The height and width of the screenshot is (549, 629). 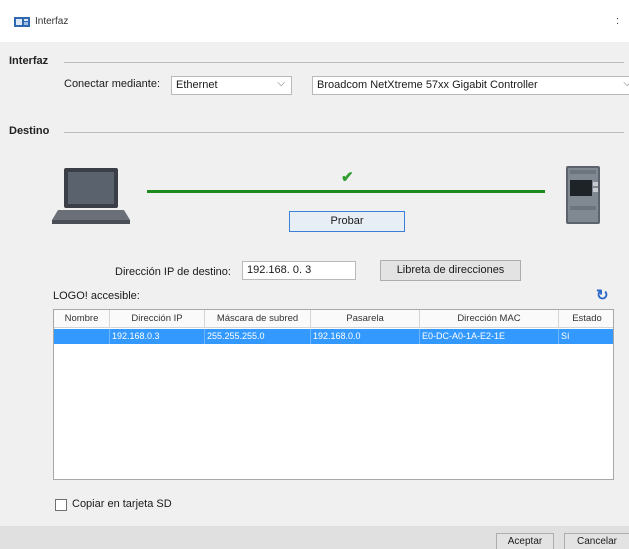 What do you see at coordinates (22, 22) in the screenshot?
I see `app-icon` at bounding box center [22, 22].